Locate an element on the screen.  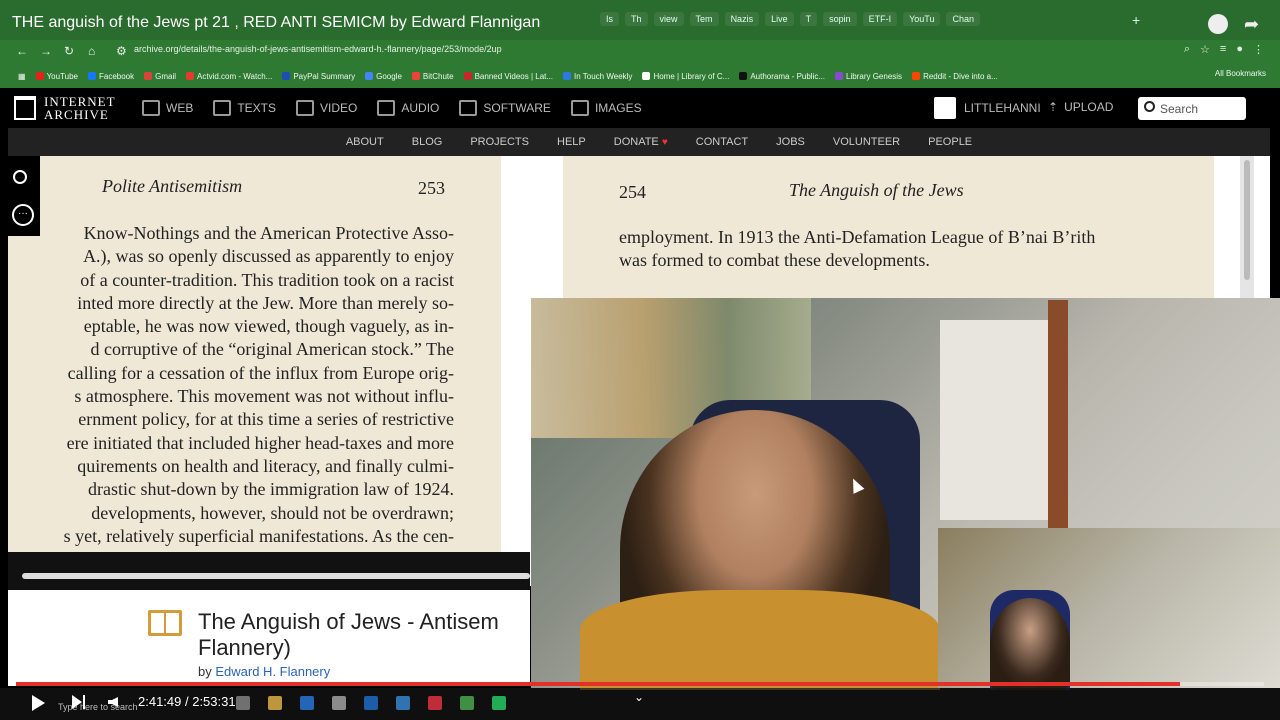
video-progress-fill is located at coordinates (598, 684).